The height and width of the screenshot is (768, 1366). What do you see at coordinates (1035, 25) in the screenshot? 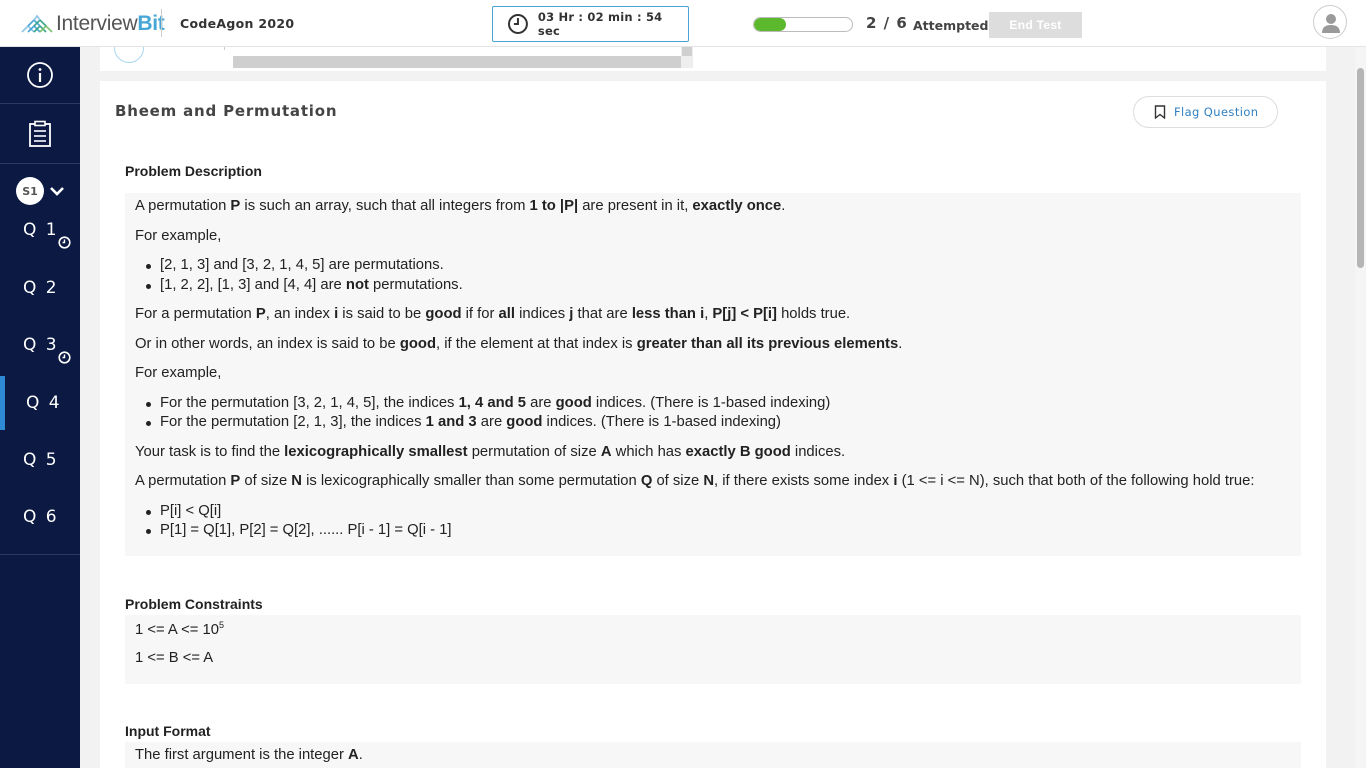
I see `end-test-button: End Test` at bounding box center [1035, 25].